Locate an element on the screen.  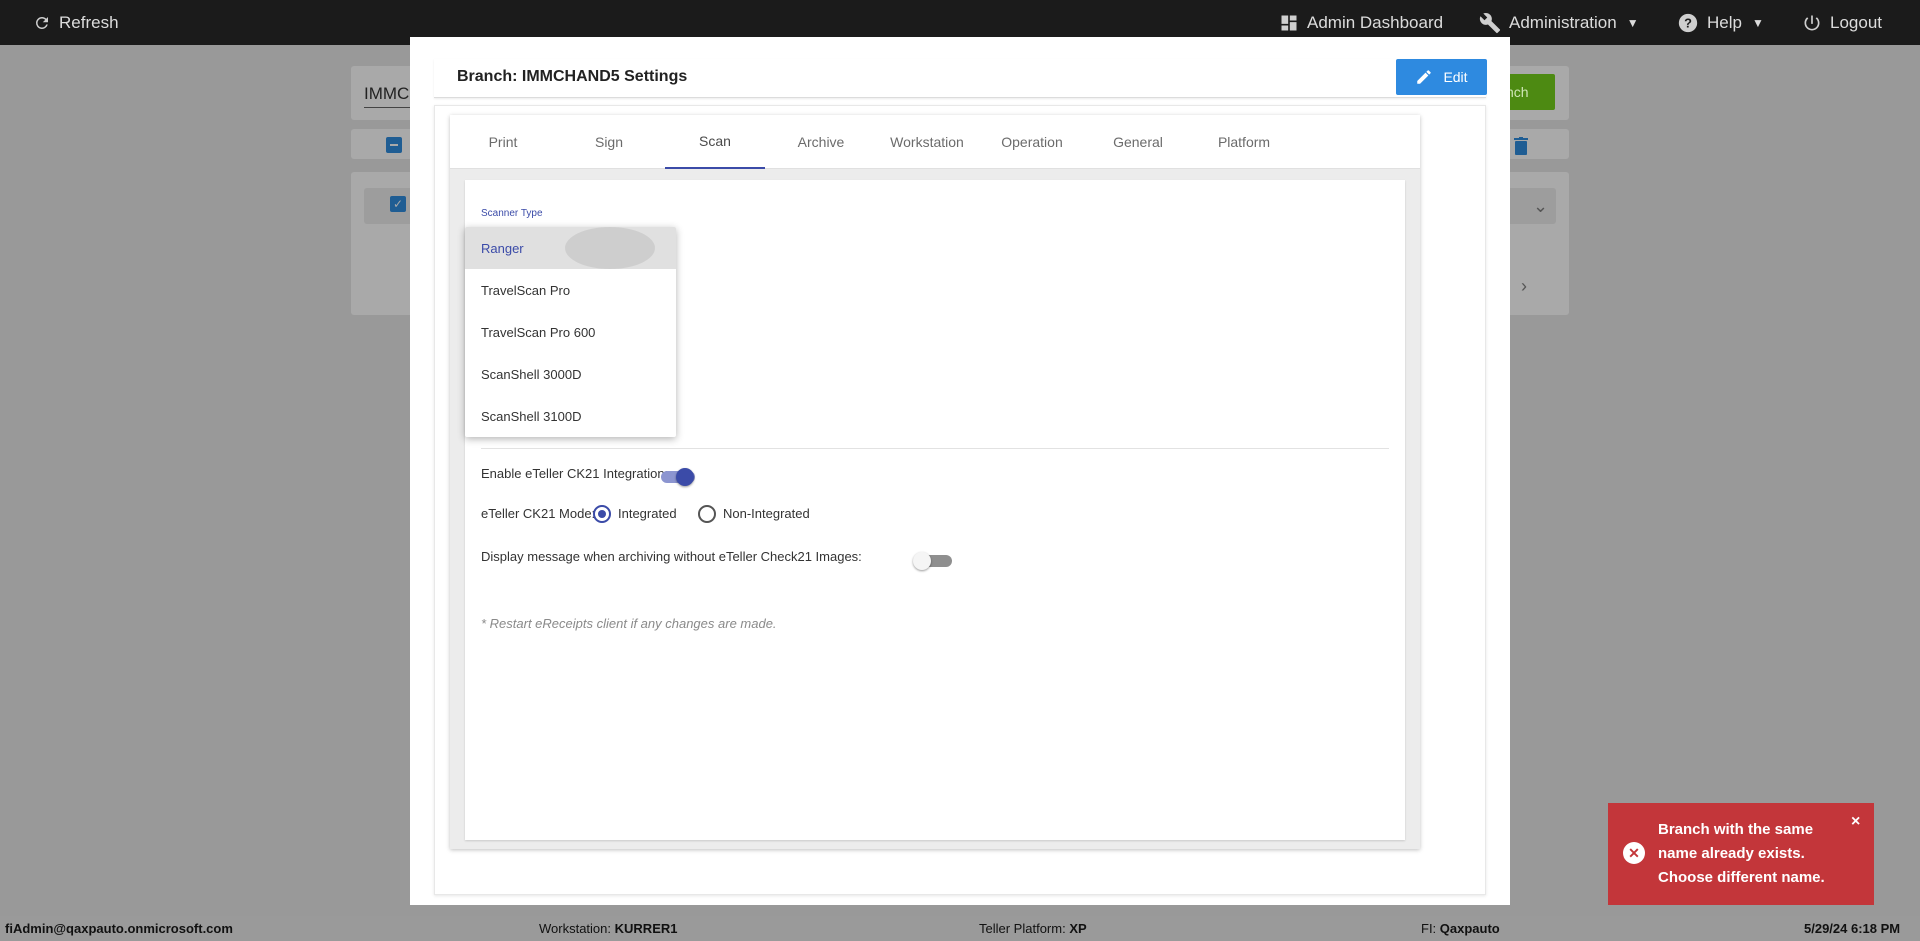
ck21-mode-label: eTeller CK21 Mode: is located at coordinates (538, 513).